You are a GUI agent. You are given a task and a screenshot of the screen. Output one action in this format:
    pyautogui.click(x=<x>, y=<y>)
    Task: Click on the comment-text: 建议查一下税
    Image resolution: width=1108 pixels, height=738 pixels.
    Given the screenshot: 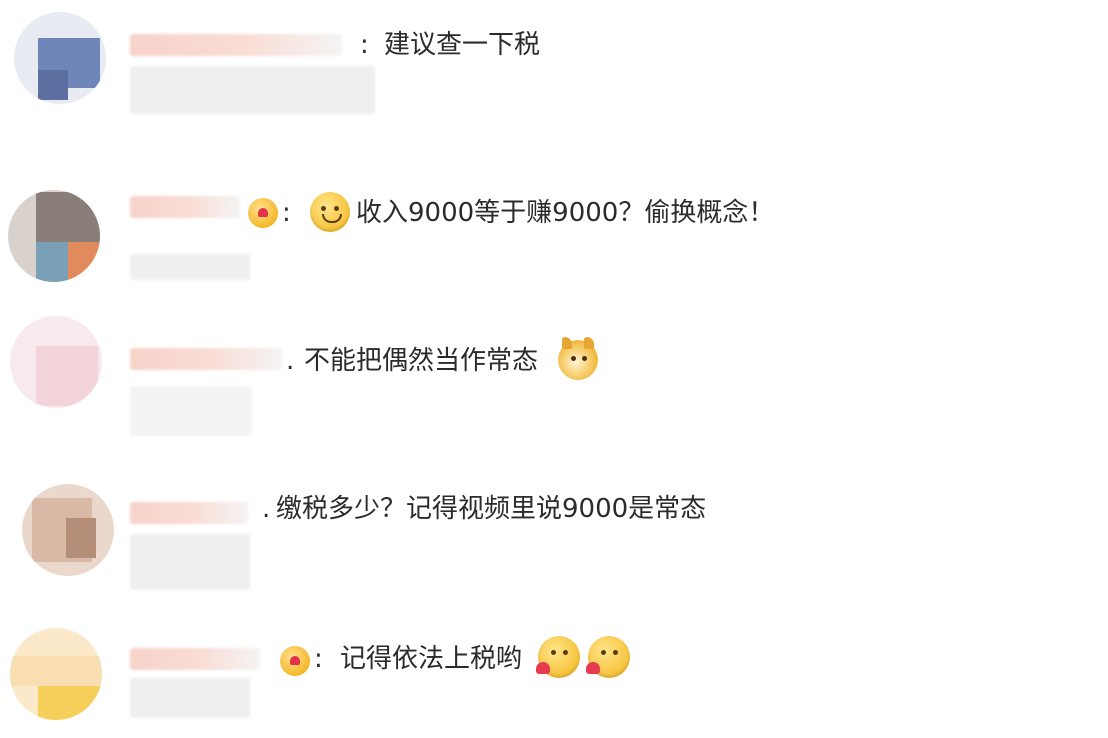 What is the action you would take?
    pyautogui.click(x=462, y=45)
    